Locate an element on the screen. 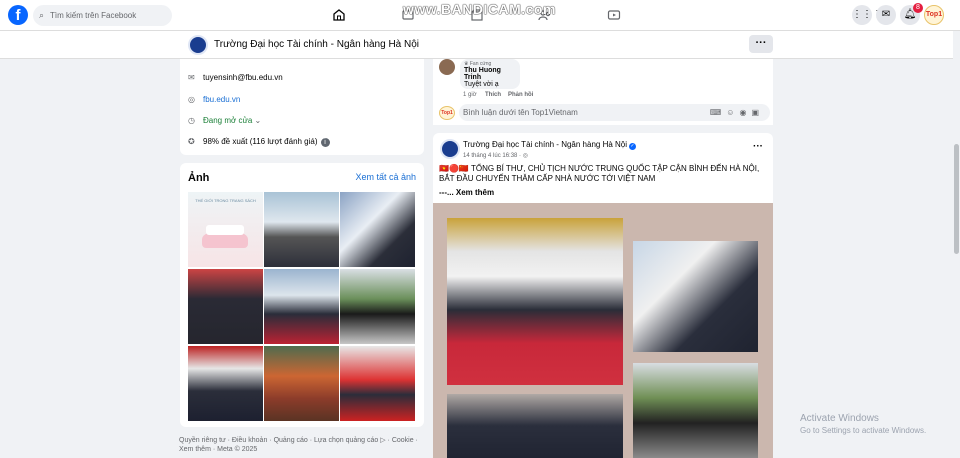 This screenshot has height=458, width=960. comment-bubble: ♛ Fan cứng Thu Huong Trinh Tuyệt vời ạ is located at coordinates (490, 74).